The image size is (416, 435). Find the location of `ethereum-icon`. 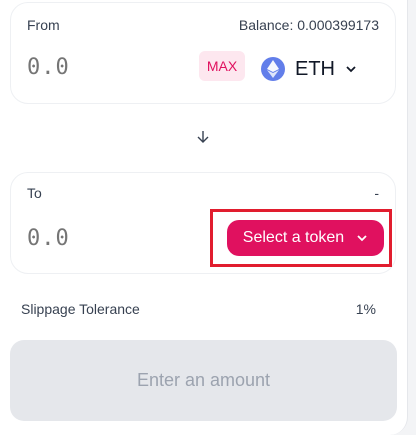

ethereum-icon is located at coordinates (273, 69).